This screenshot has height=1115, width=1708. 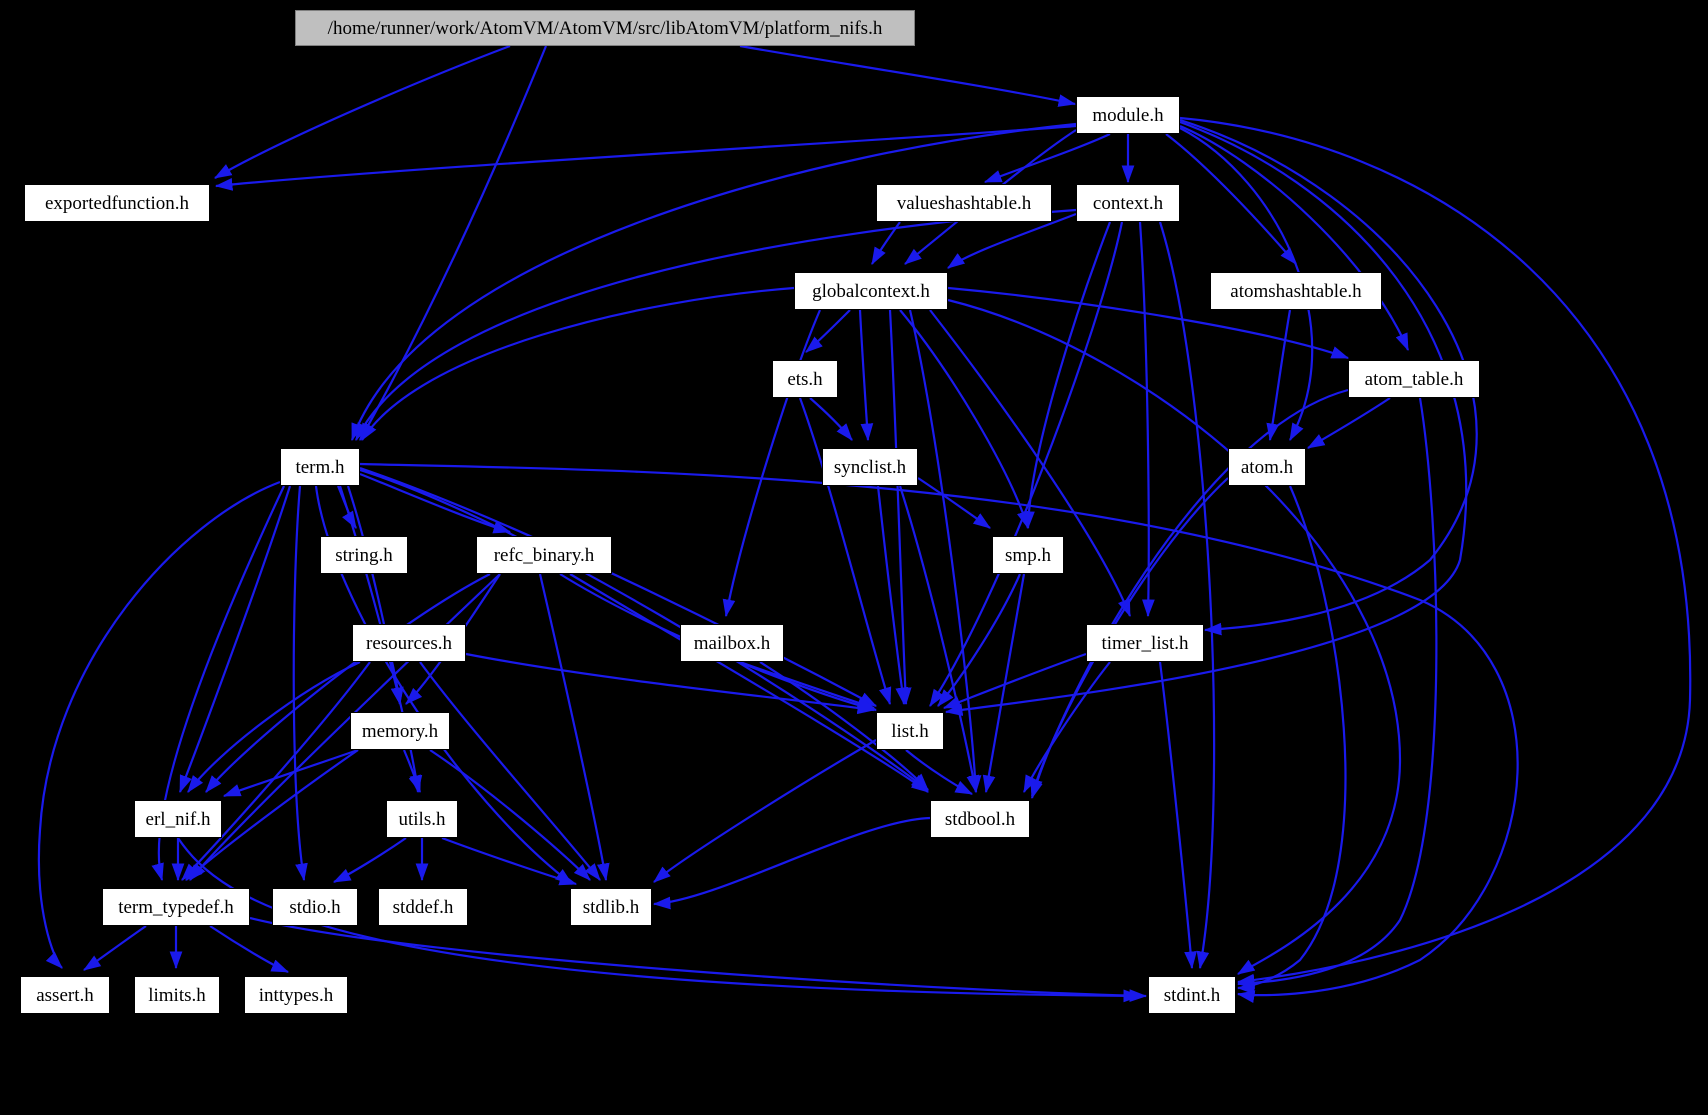 What do you see at coordinates (939, 772) in the screenshot?
I see `edge-list-to-stdbool` at bounding box center [939, 772].